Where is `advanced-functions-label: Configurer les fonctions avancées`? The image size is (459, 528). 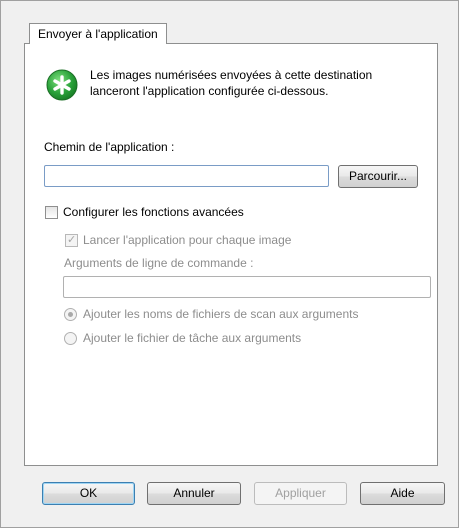 advanced-functions-label: Configurer les fonctions avancées is located at coordinates (153, 212).